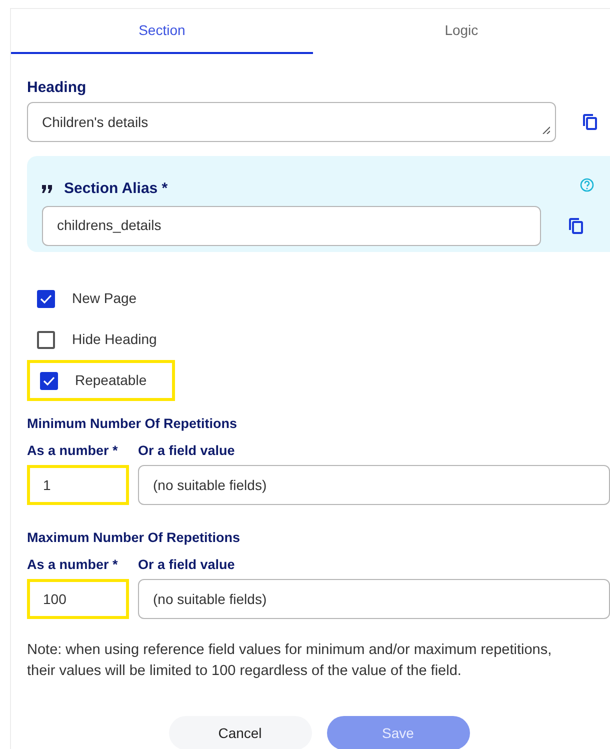  Describe the element at coordinates (57, 88) in the screenshot. I see `field-label: Heading` at that location.